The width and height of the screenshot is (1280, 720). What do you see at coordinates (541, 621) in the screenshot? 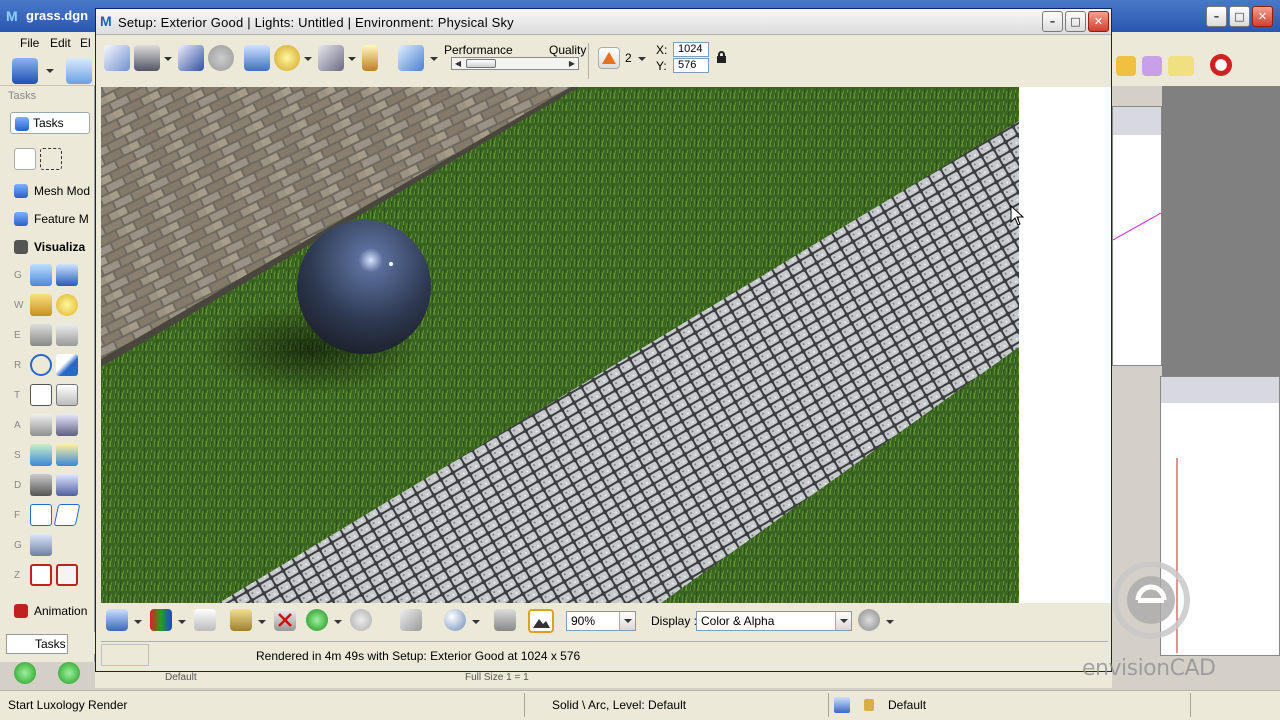
I see `image-icon` at bounding box center [541, 621].